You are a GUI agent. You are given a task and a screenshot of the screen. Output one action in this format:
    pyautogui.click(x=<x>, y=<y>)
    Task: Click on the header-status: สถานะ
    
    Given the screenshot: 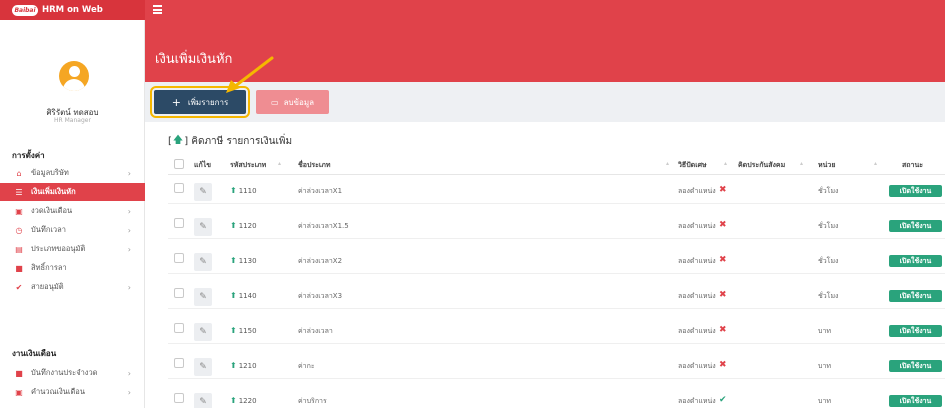 What is the action you would take?
    pyautogui.click(x=912, y=165)
    